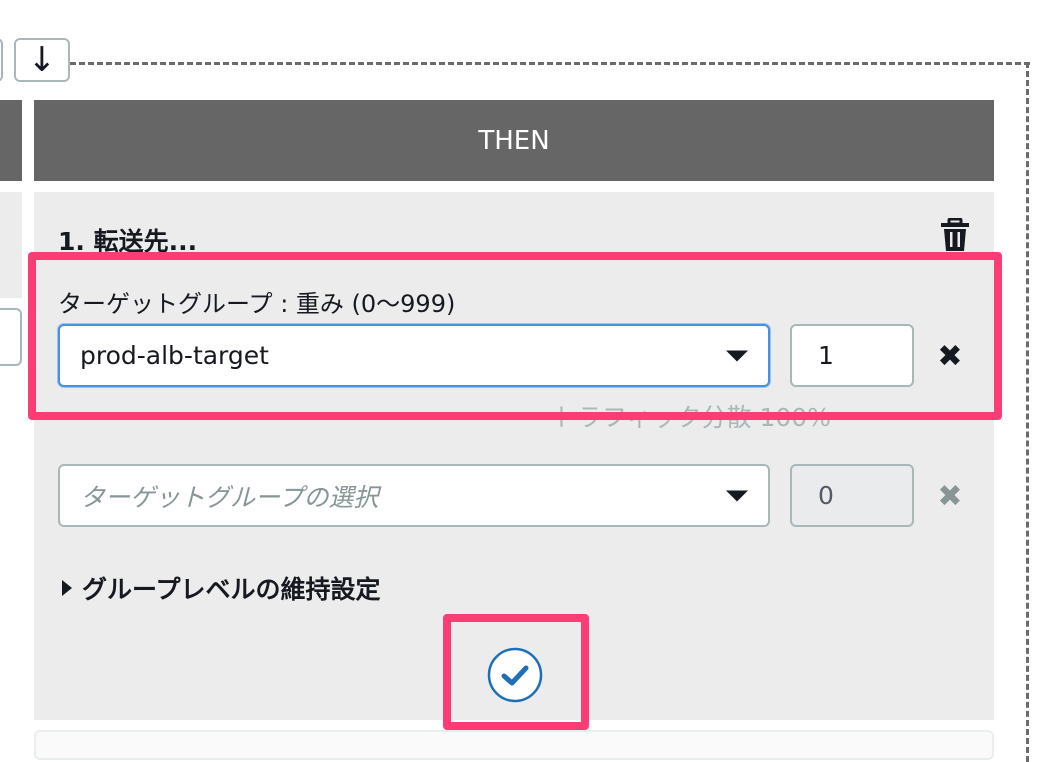 Image resolution: width=1046 pixels, height=762 pixels. I want to click on remove-target-button-disabled: ✖, so click(950, 496).